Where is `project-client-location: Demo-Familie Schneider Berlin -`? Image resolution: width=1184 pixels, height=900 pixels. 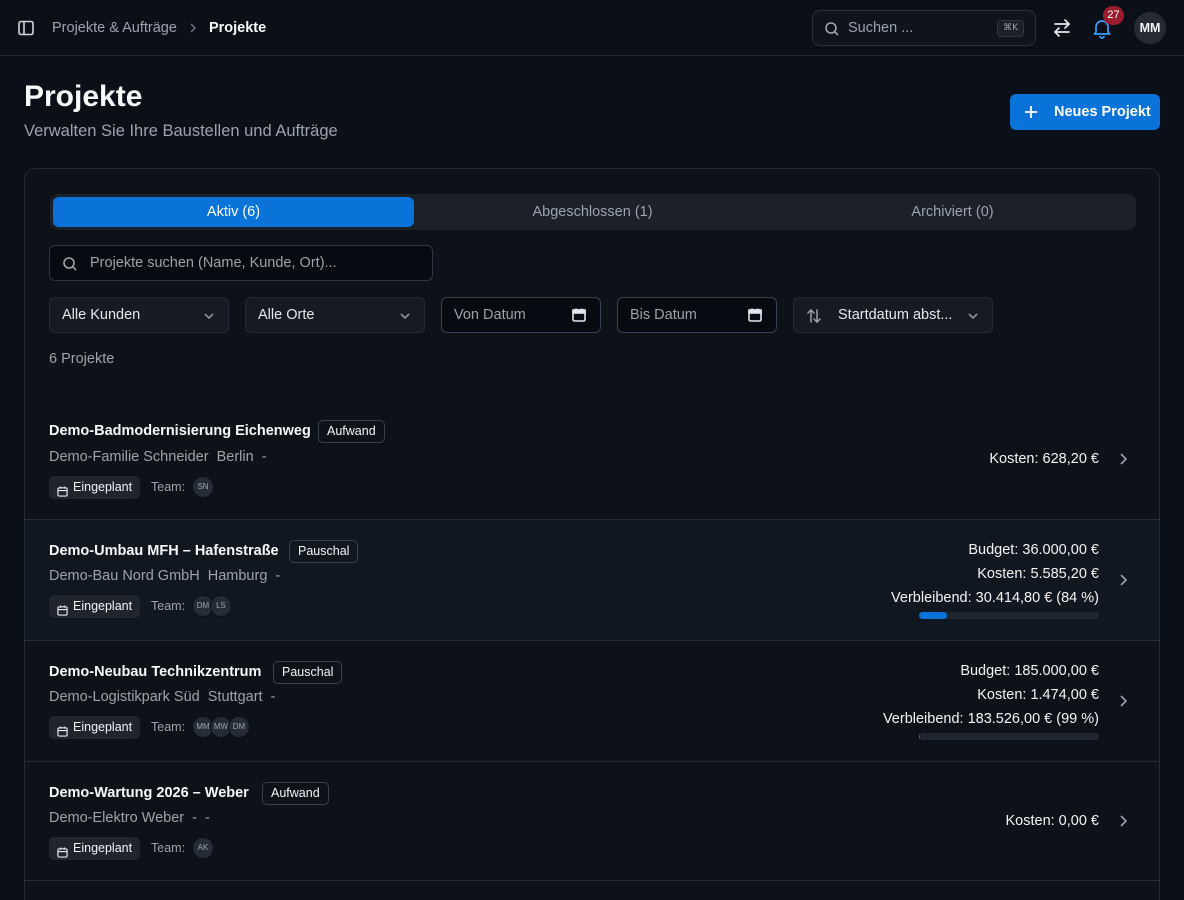
project-client-location: Demo-Familie Schneider Berlin - is located at coordinates (158, 457).